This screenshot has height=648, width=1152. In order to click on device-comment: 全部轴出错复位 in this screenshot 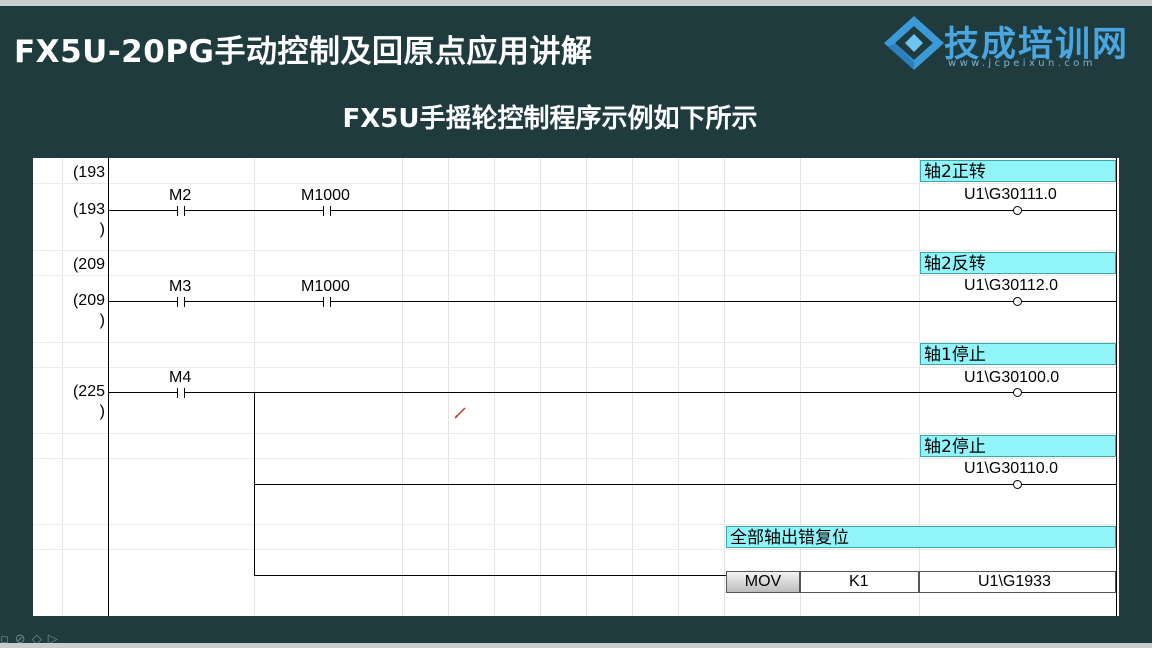, I will do `click(921, 537)`.